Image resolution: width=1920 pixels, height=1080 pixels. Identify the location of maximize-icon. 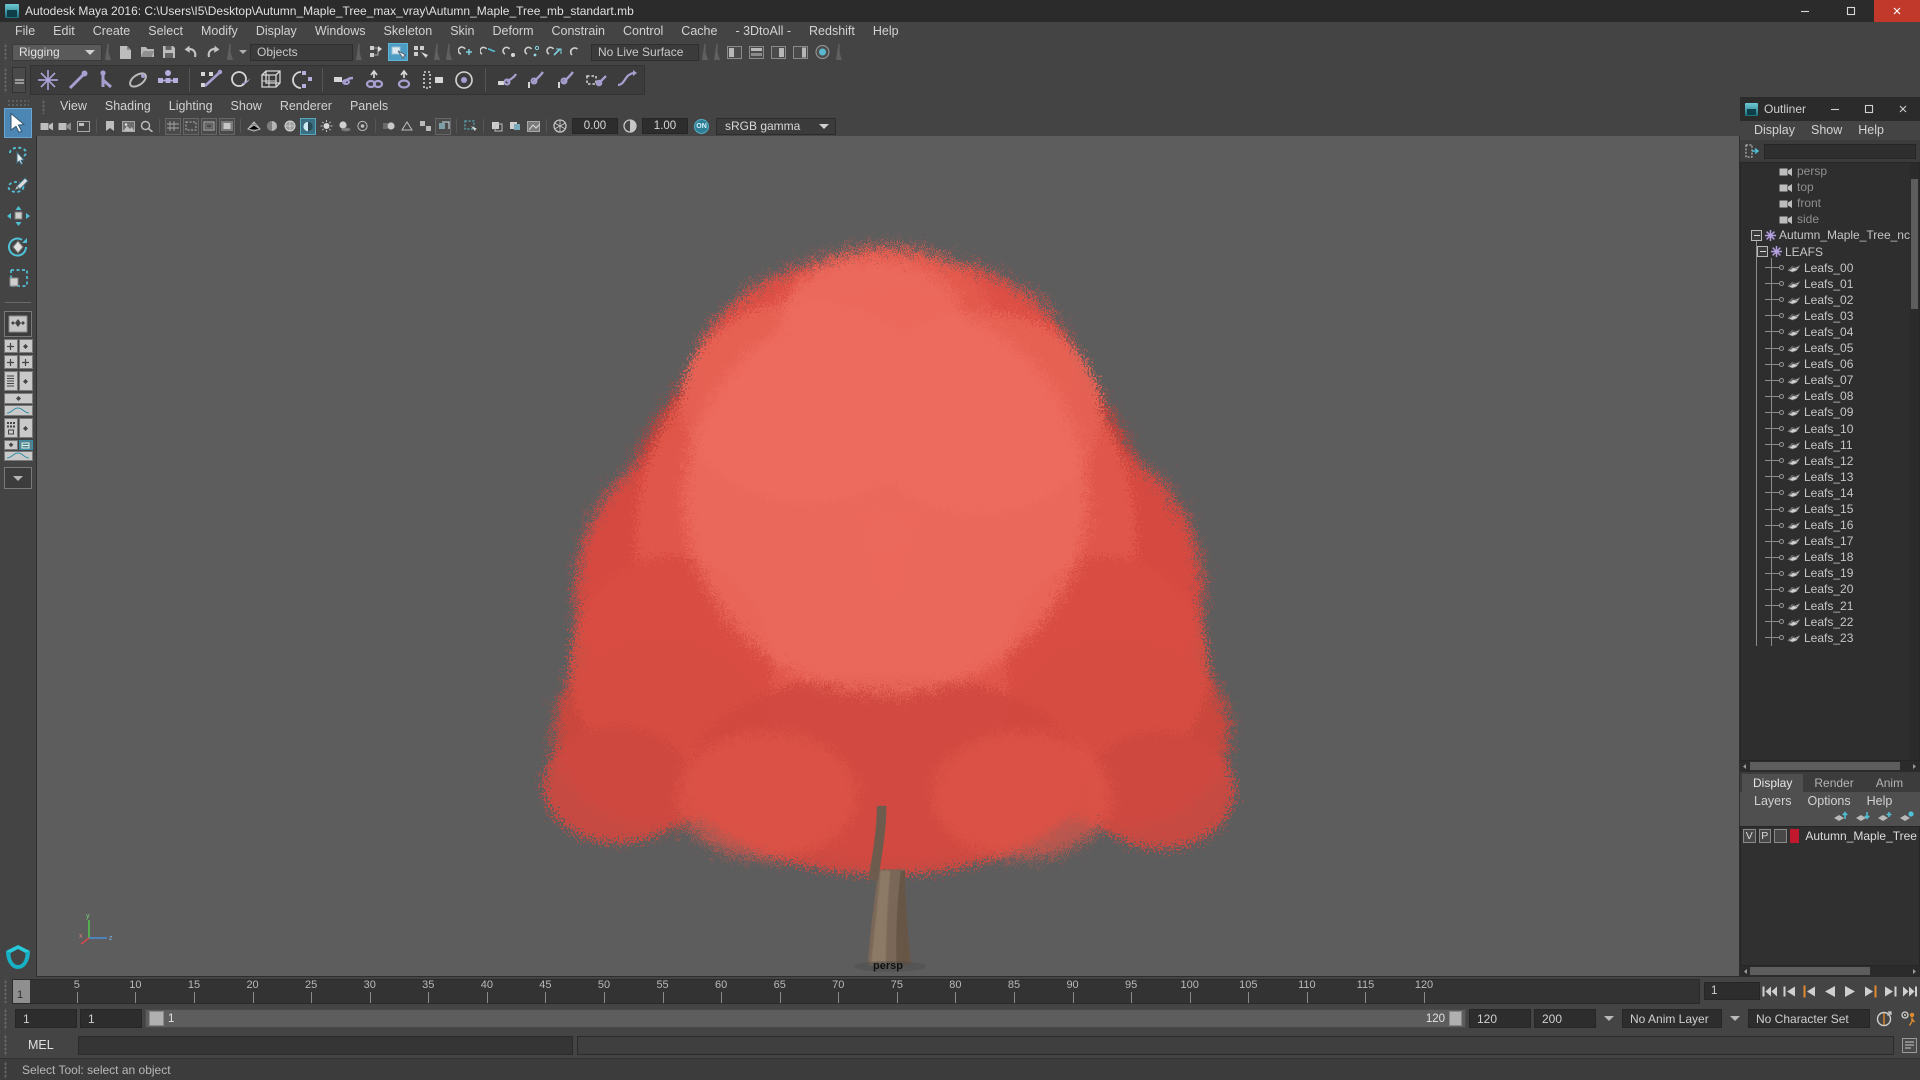
(1851, 11).